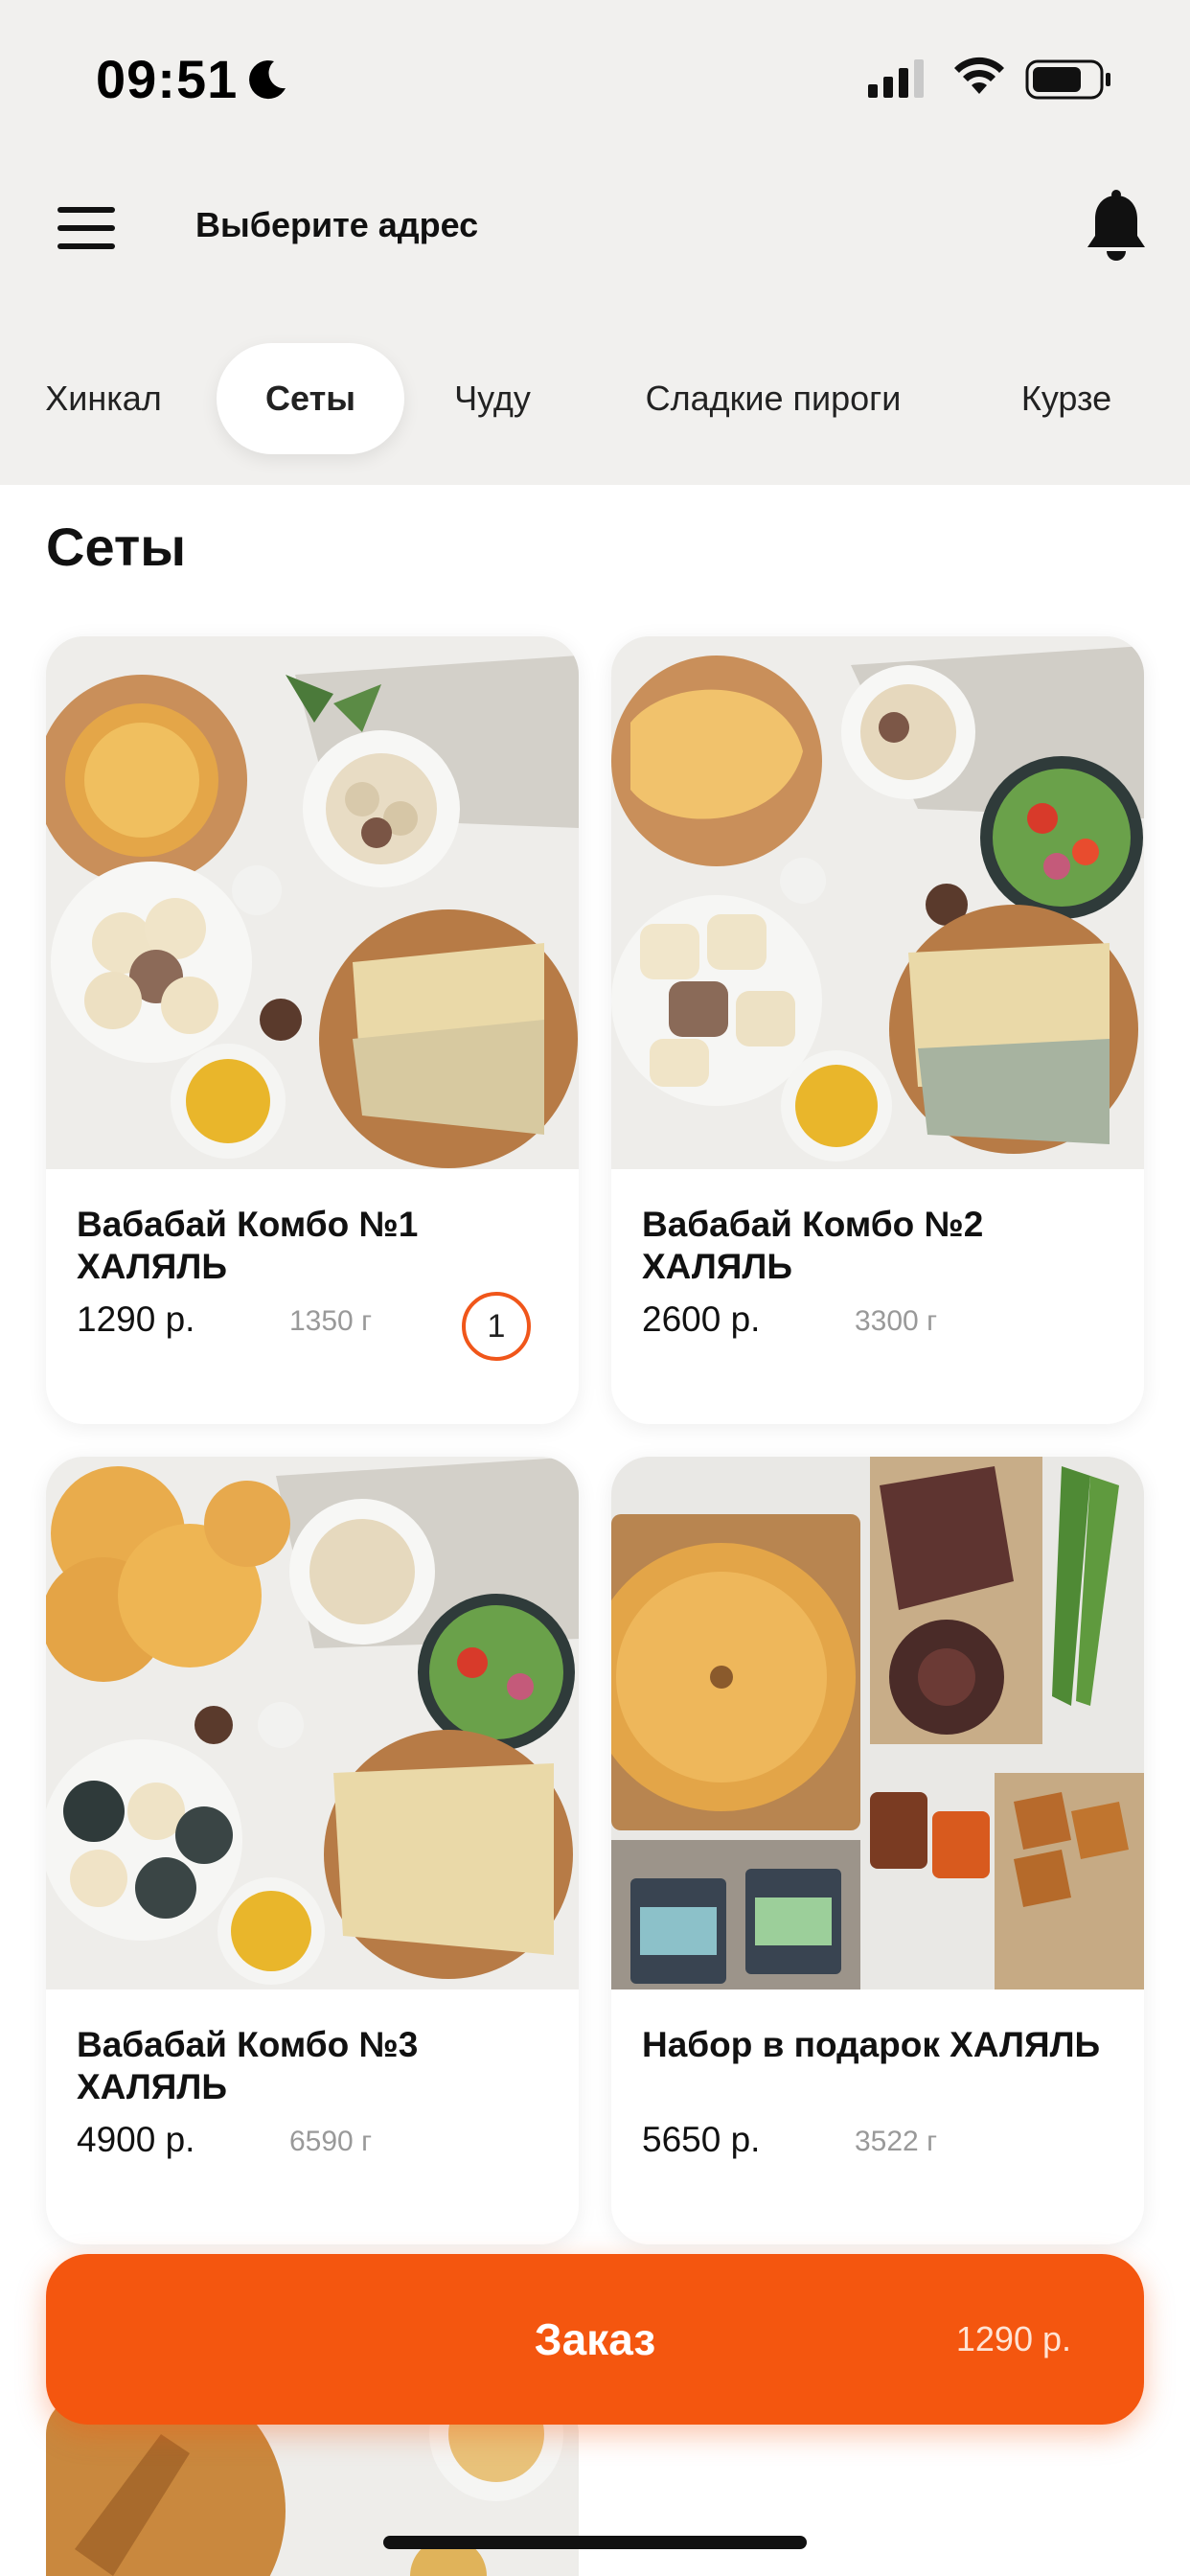 This screenshot has width=1190, height=2576. I want to click on product-card: Вабабай Комбо №1 ХАЛЯЛЬ 1290 р. 1350 г 1, so click(312, 1030).